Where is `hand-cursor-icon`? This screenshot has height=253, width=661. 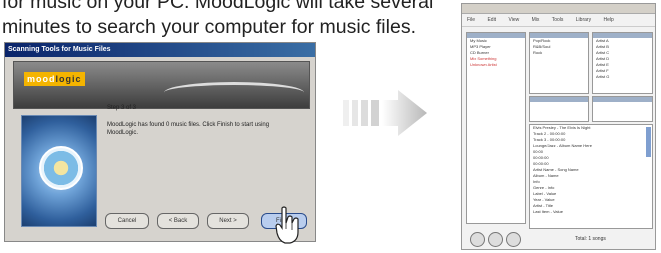
hand-cursor-icon is located at coordinates (287, 225).